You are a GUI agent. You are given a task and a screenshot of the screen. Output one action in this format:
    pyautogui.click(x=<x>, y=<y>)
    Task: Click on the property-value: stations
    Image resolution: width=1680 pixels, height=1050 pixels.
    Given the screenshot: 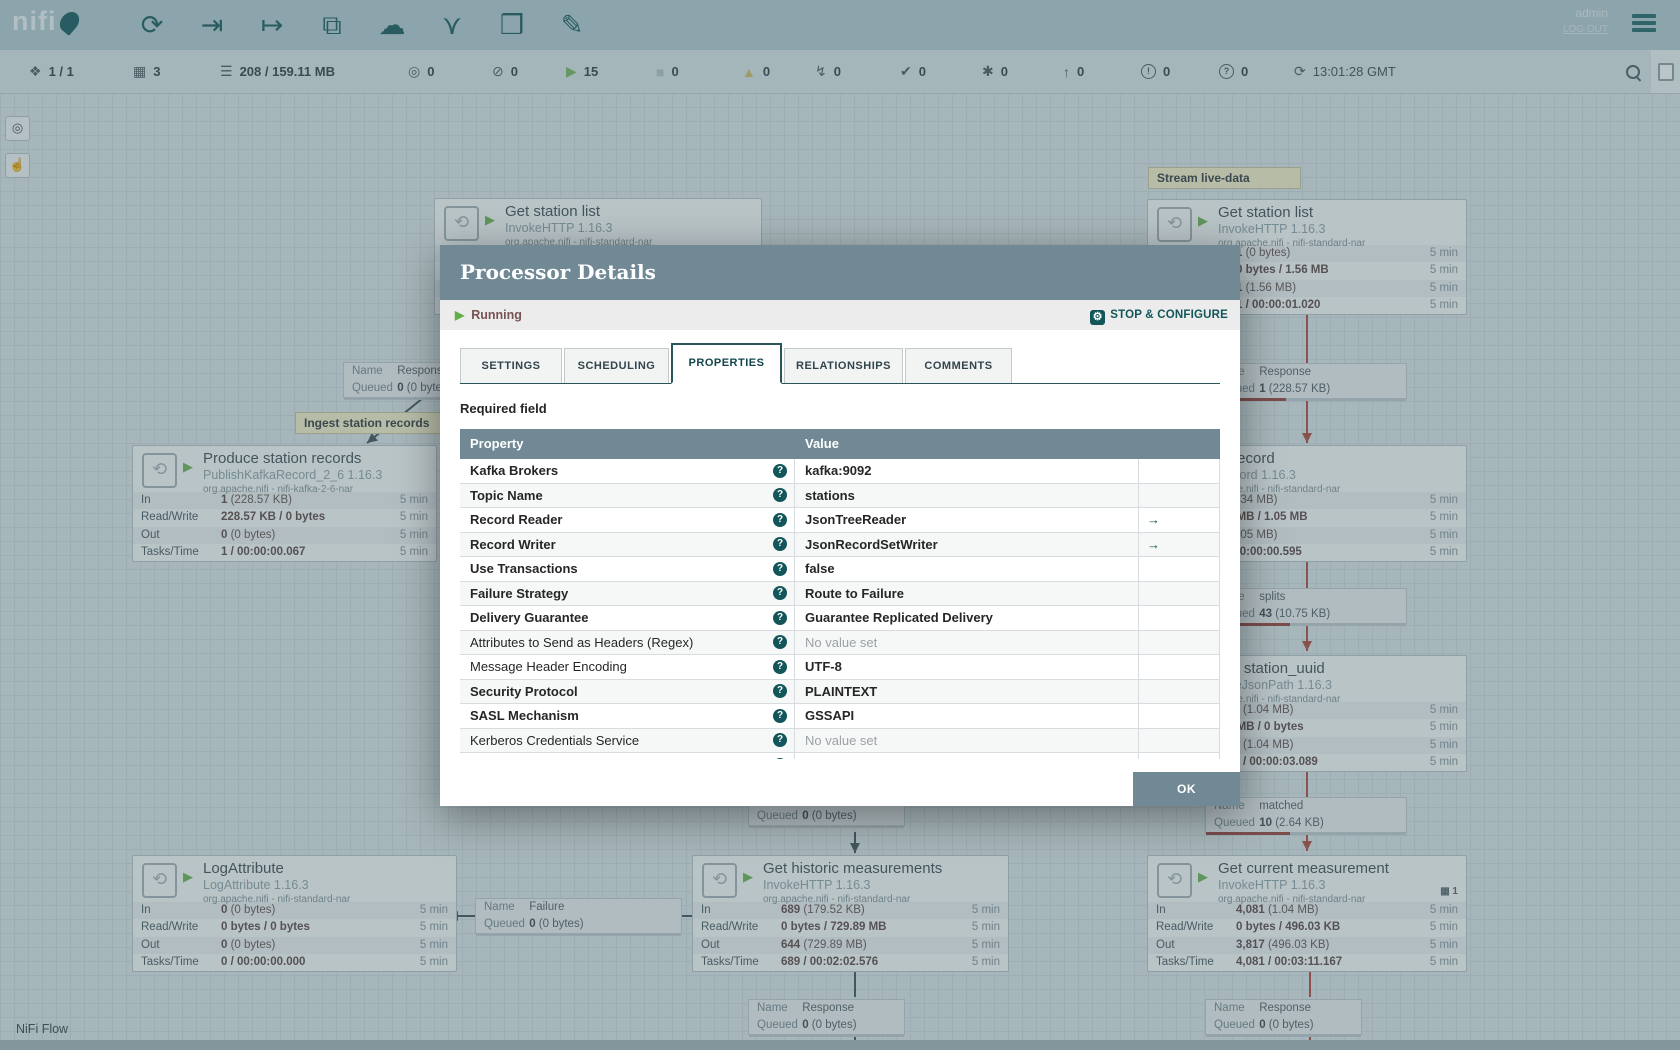 What is the action you would take?
    pyautogui.click(x=967, y=495)
    